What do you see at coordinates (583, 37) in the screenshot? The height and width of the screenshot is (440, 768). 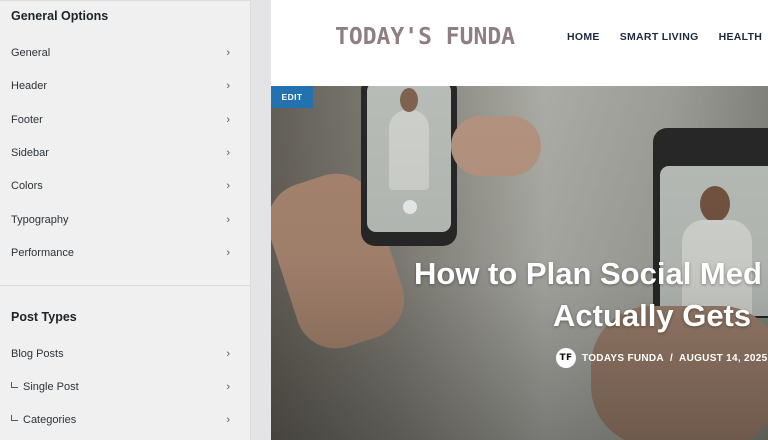 I see `nav-item-home: HOME` at bounding box center [583, 37].